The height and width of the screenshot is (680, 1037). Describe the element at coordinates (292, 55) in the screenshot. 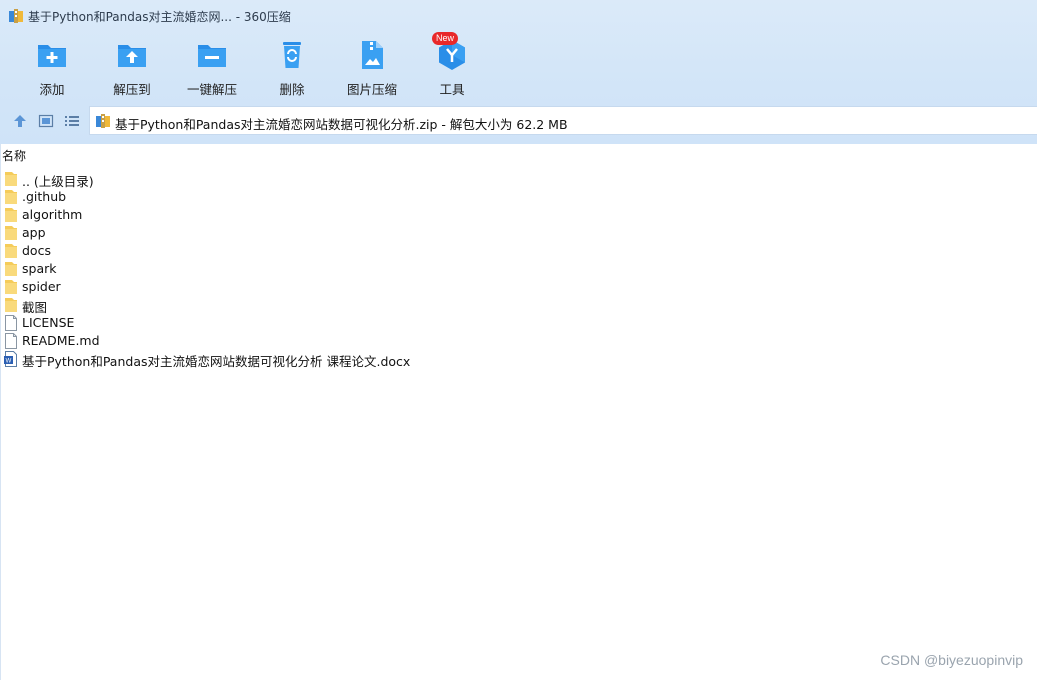

I see `trash-icon` at that location.